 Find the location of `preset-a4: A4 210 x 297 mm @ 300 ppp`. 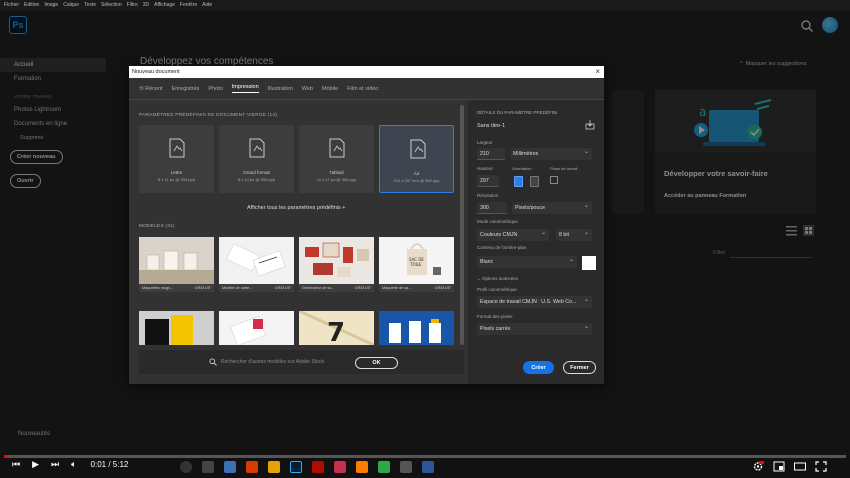

preset-a4: A4 210 x 297 mm @ 300 ppp is located at coordinates (416, 159).